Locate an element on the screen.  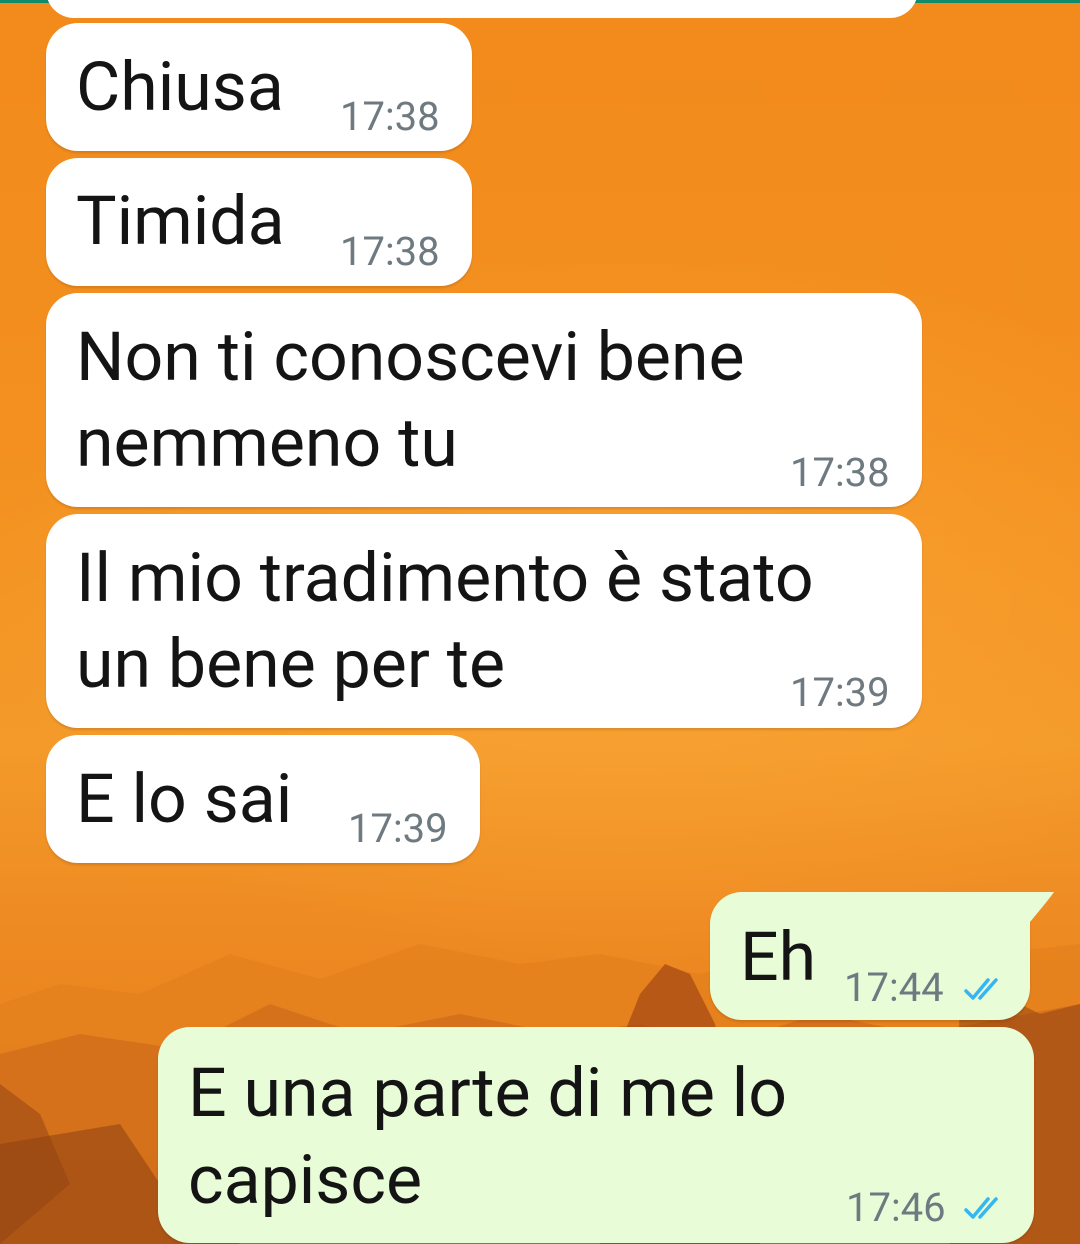
outgoing-bubble-tail-icon is located at coordinates (1037, 907).